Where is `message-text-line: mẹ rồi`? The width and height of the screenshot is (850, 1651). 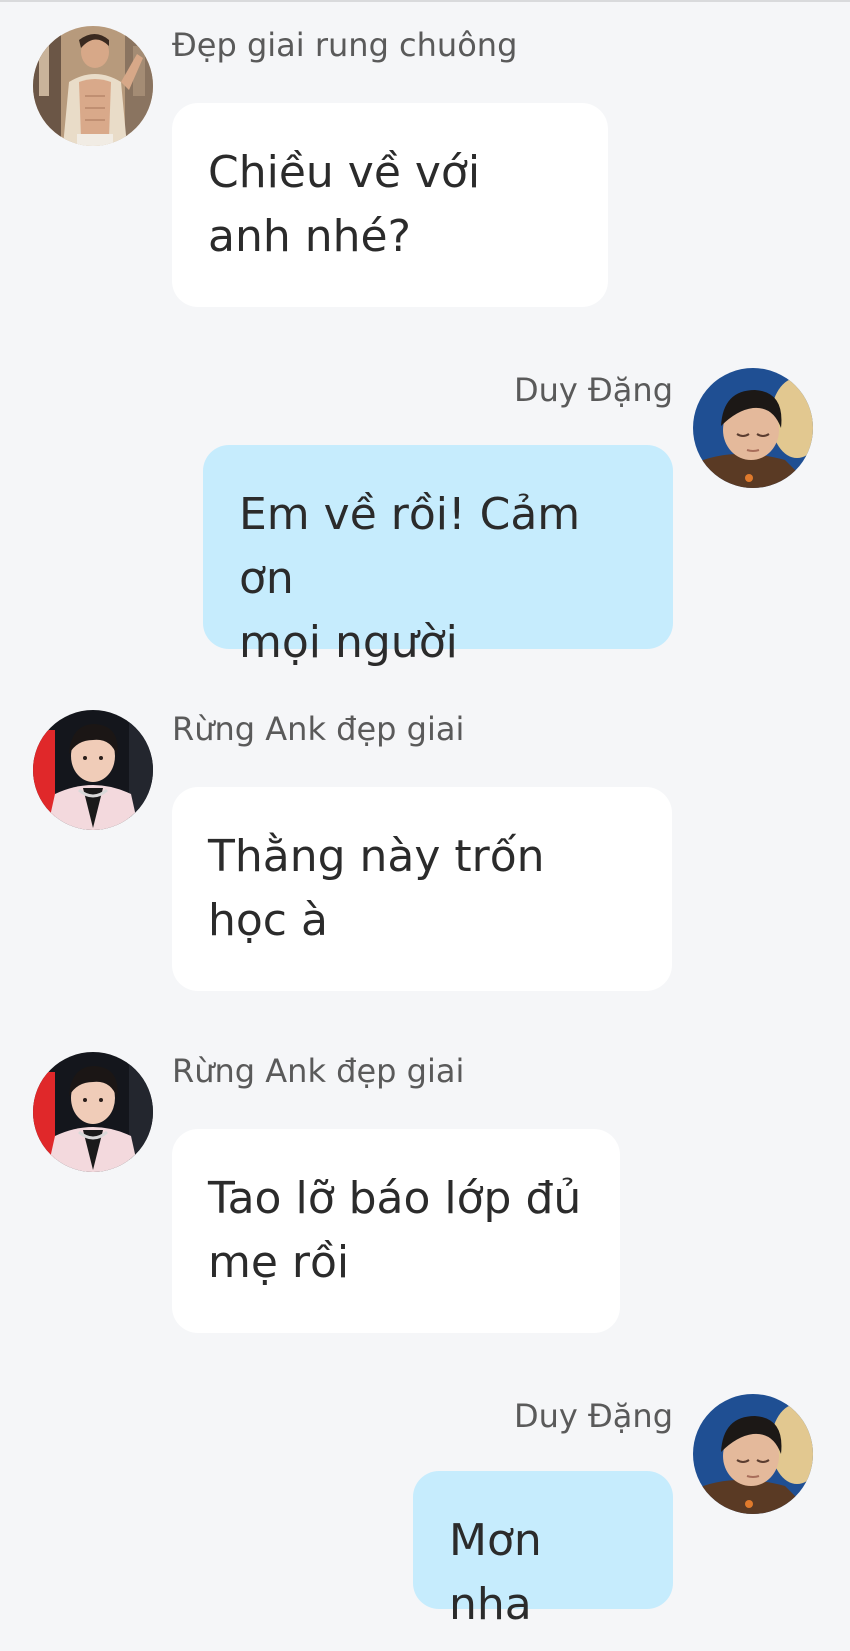 message-text-line: mẹ rồi is located at coordinates (279, 1262).